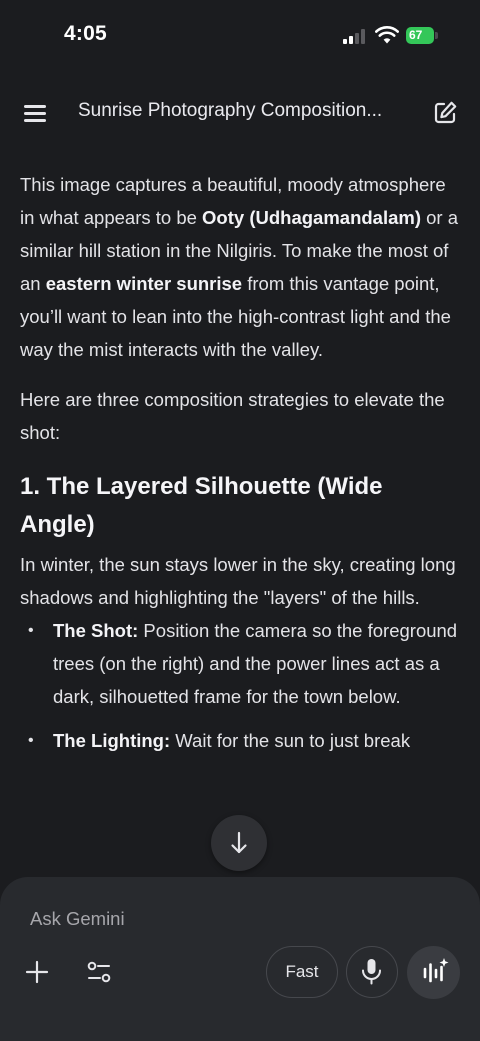 The image size is (480, 1041). I want to click on scroll-down-button, so click(239, 843).